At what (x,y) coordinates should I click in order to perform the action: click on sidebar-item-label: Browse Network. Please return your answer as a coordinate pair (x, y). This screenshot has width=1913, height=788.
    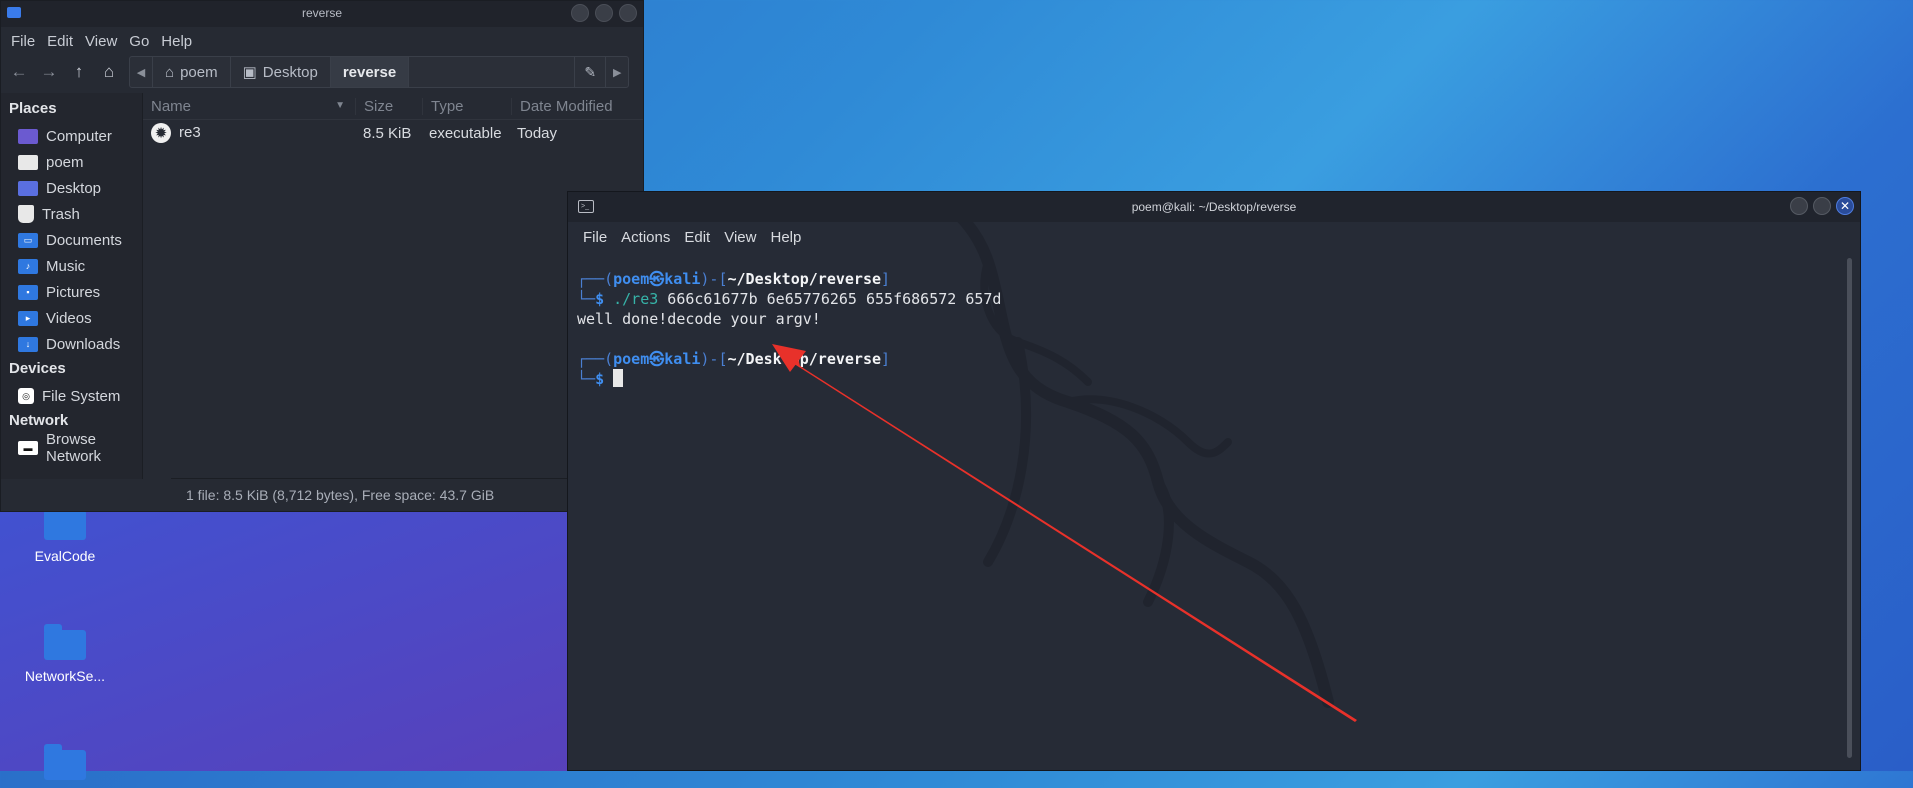
    Looking at the image, I should click on (74, 448).